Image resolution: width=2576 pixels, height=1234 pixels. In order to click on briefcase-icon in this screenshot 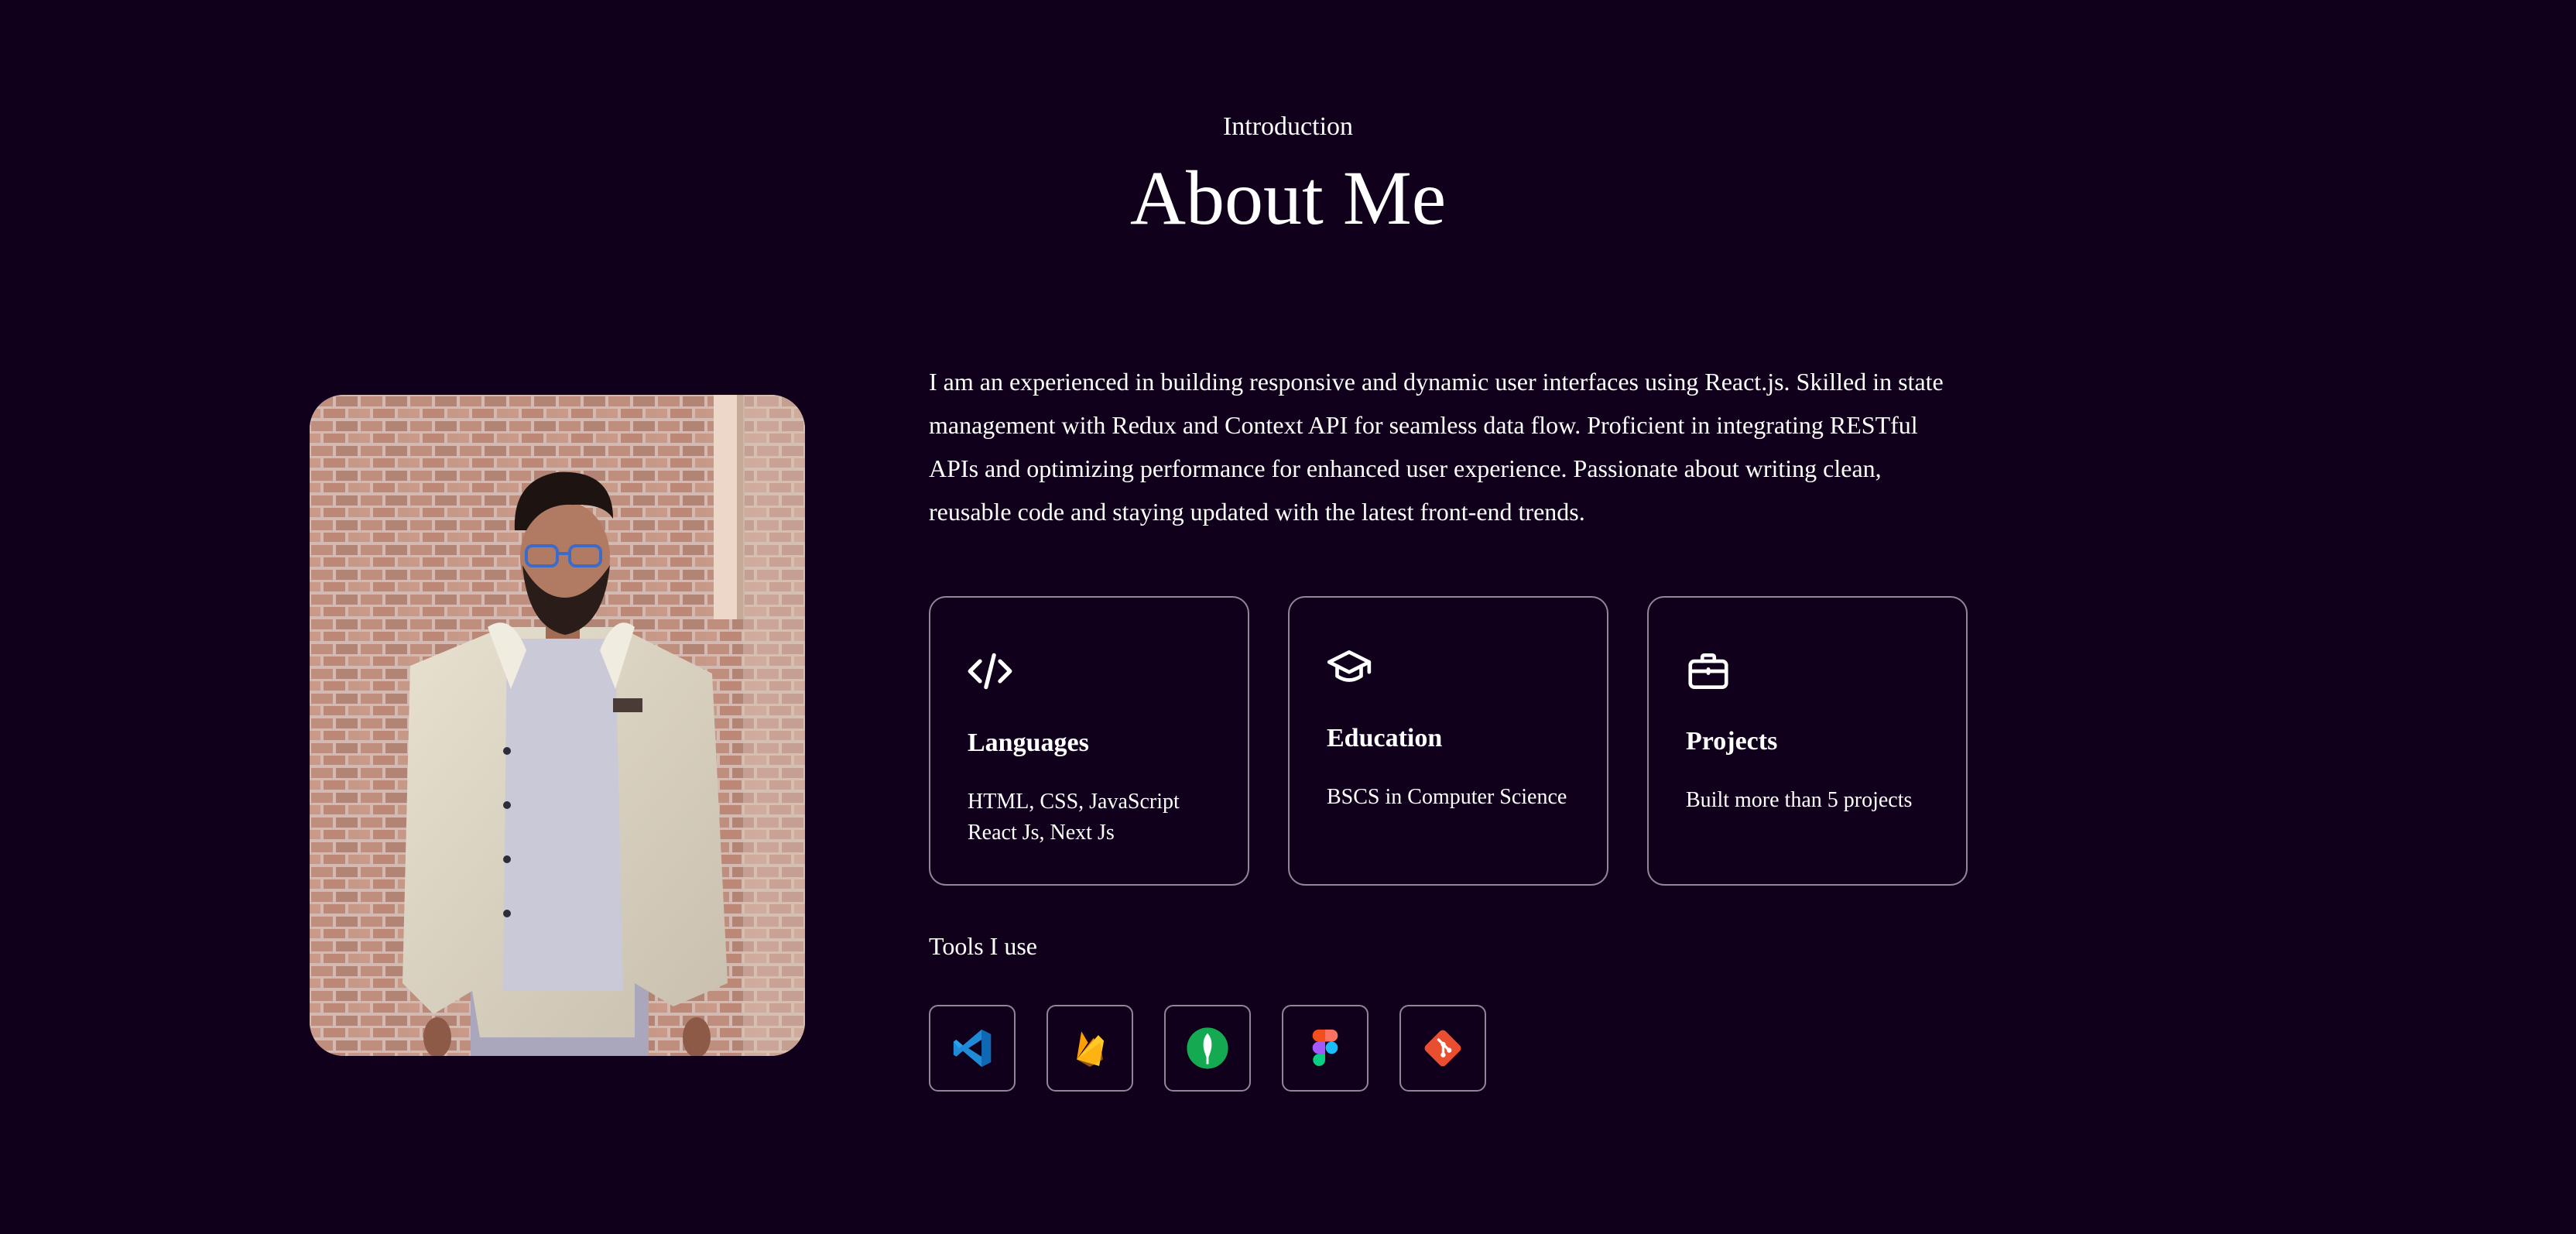, I will do `click(1708, 671)`.